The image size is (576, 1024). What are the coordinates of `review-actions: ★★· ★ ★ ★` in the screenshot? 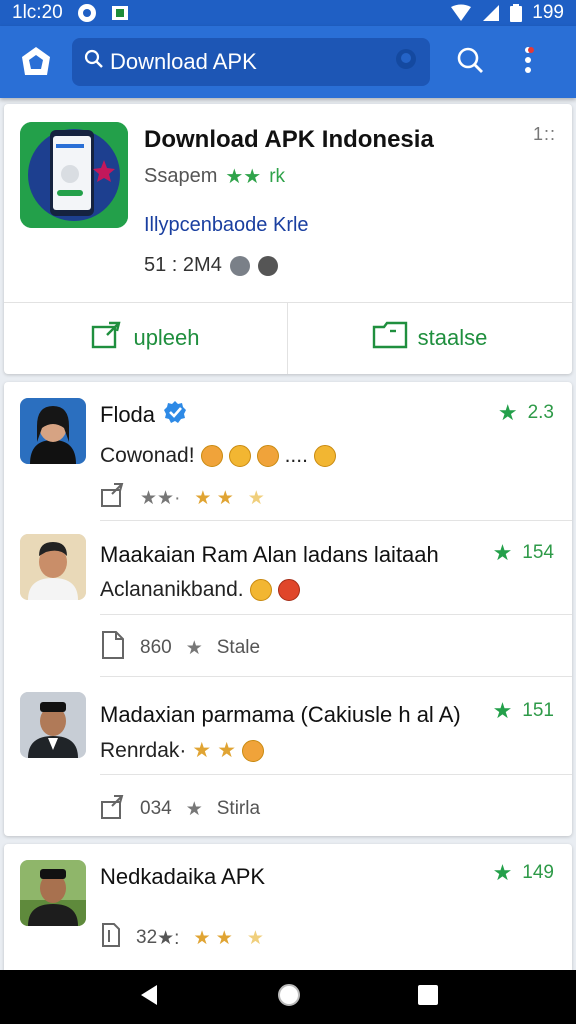 It's located at (182, 498).